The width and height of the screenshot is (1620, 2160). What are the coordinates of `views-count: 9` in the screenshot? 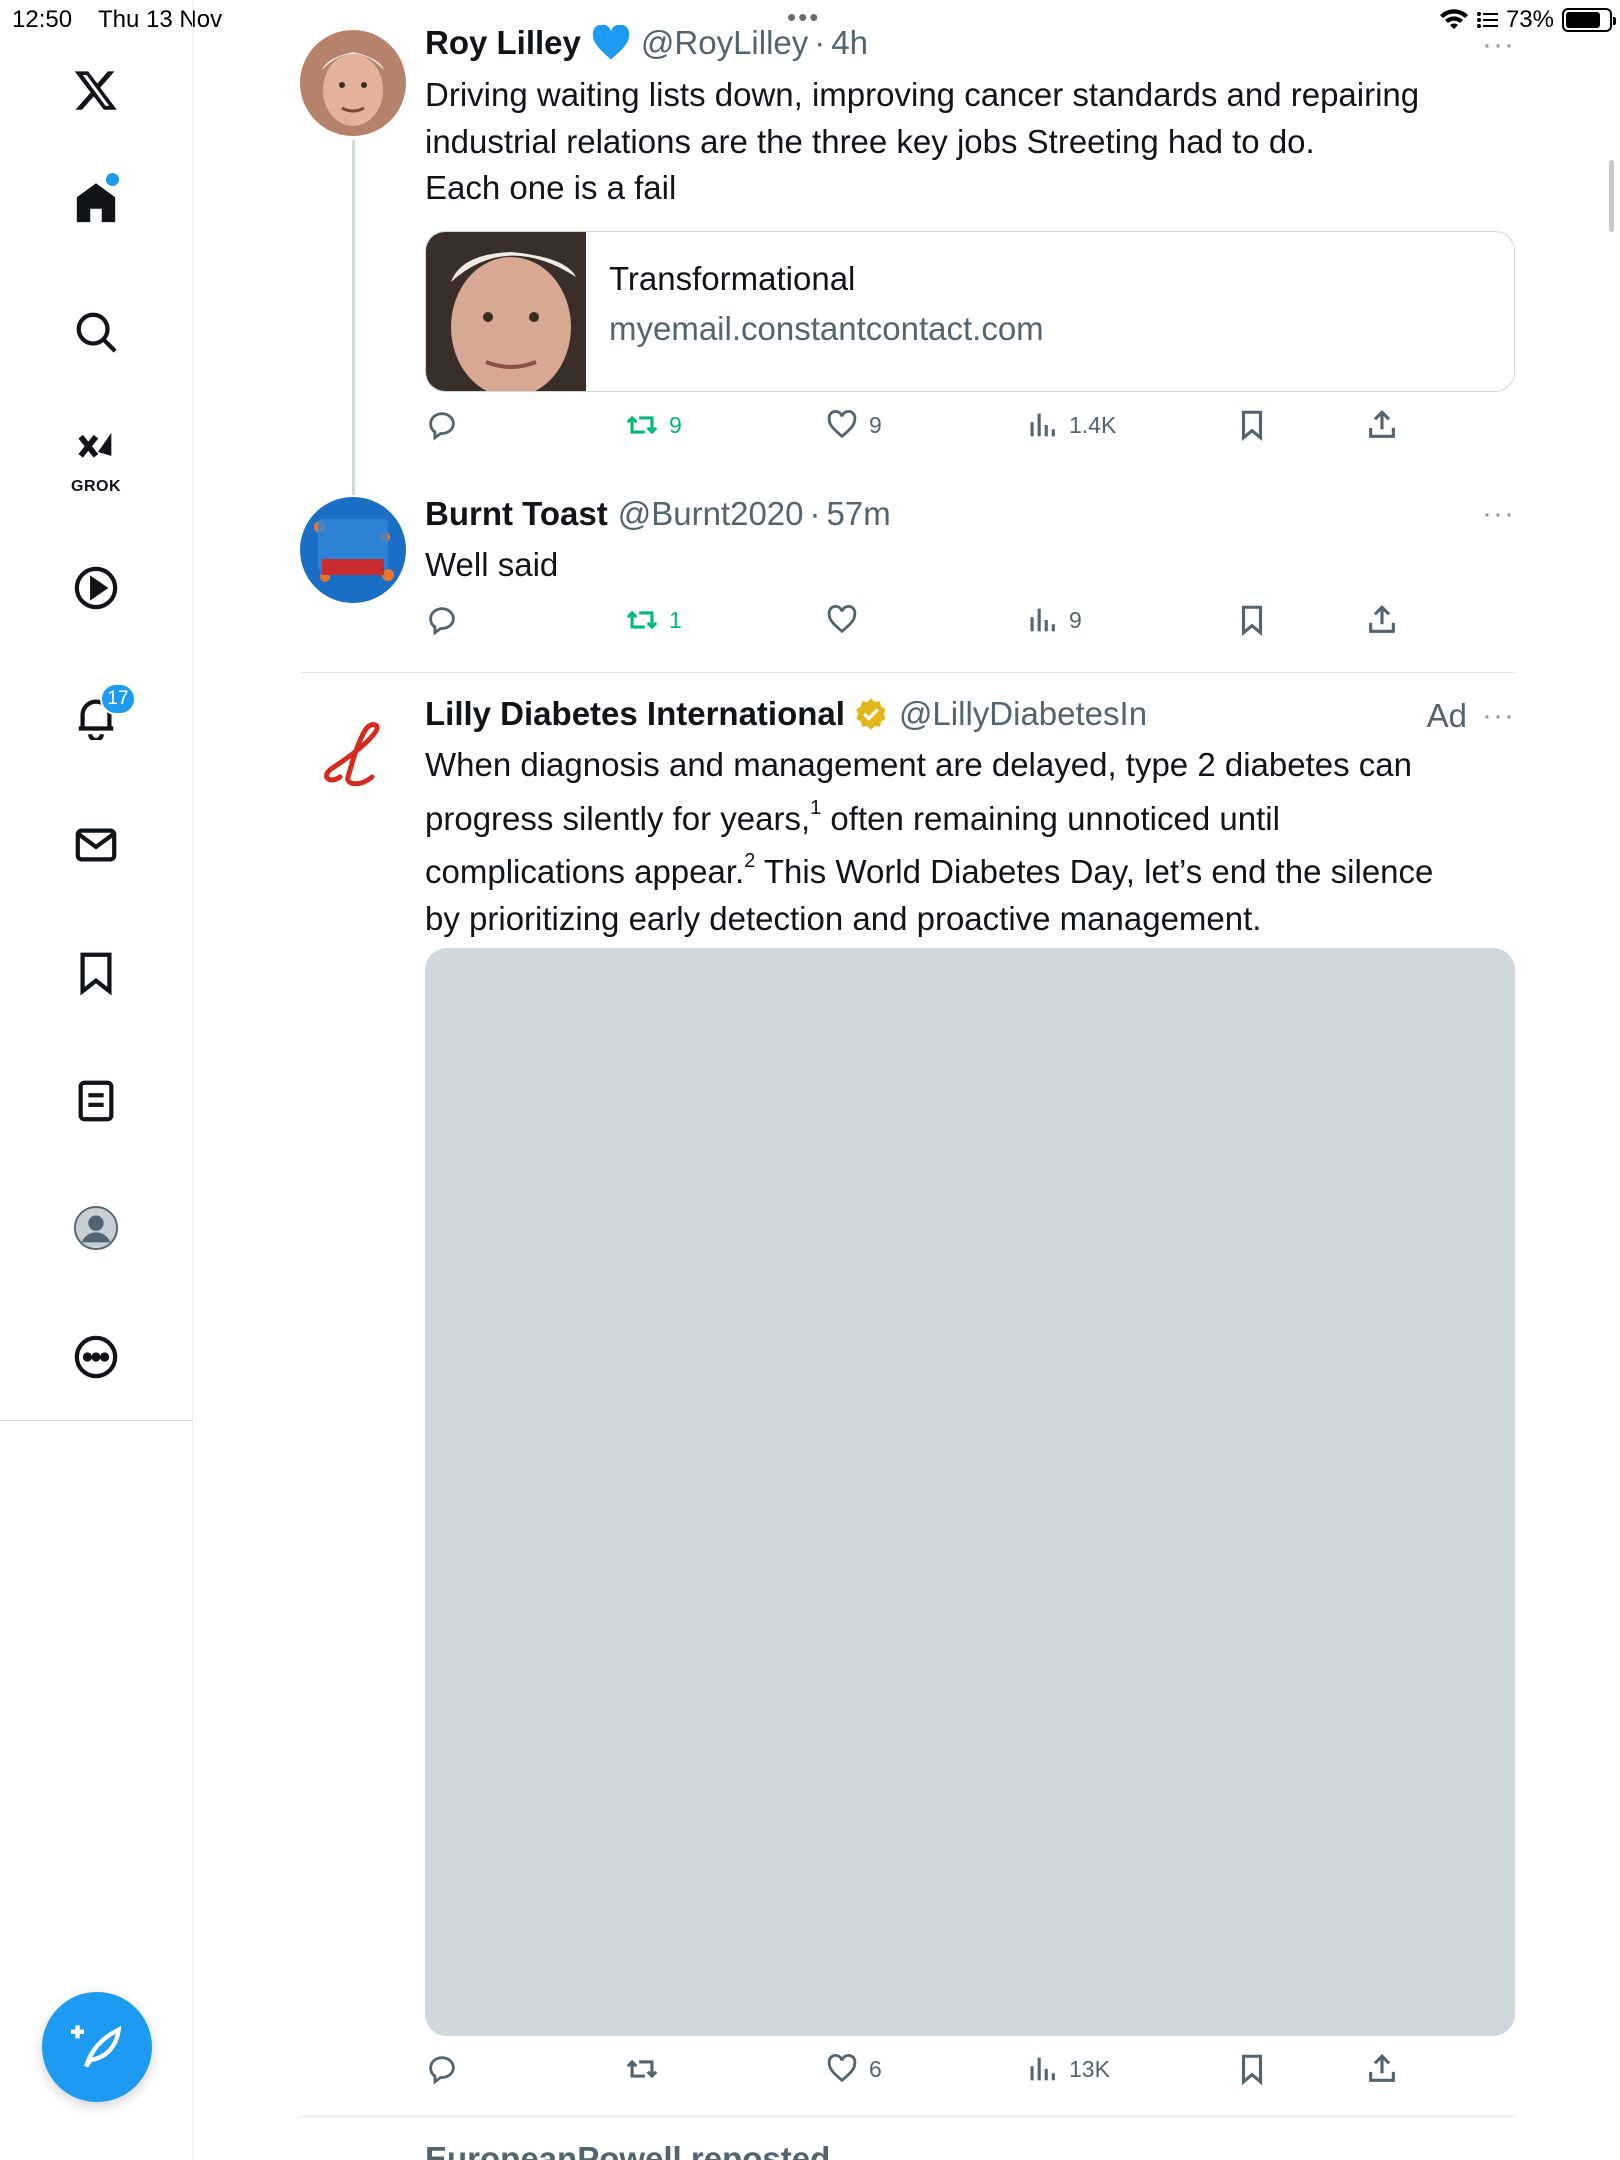 It's located at (1075, 619).